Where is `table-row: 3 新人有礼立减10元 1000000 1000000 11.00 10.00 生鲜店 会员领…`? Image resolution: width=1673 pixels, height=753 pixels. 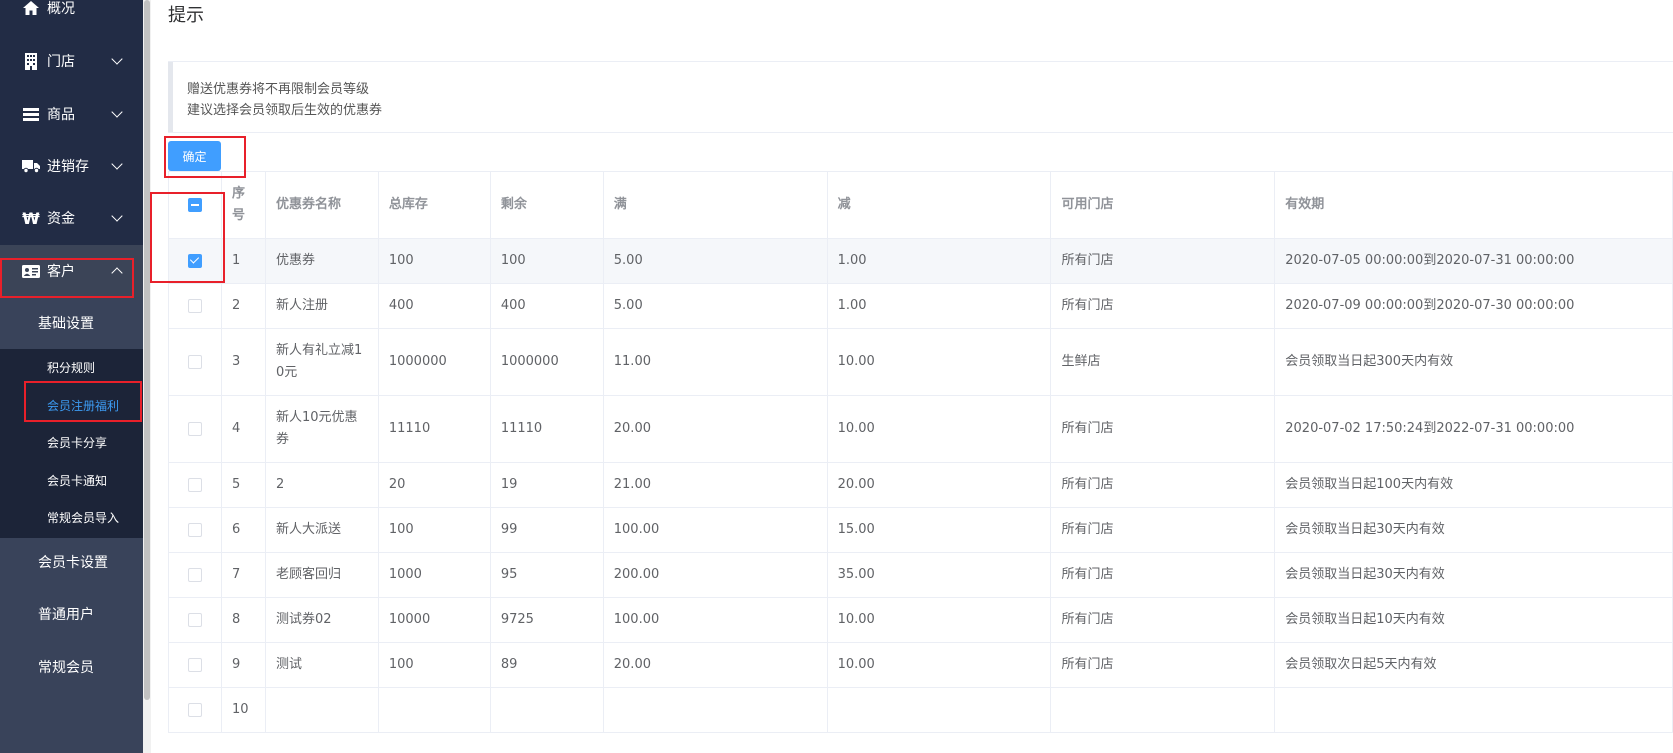 table-row: 3 新人有礼立减10元 1000000 1000000 11.00 10.00 生鲜店 会员领… is located at coordinates (920, 362).